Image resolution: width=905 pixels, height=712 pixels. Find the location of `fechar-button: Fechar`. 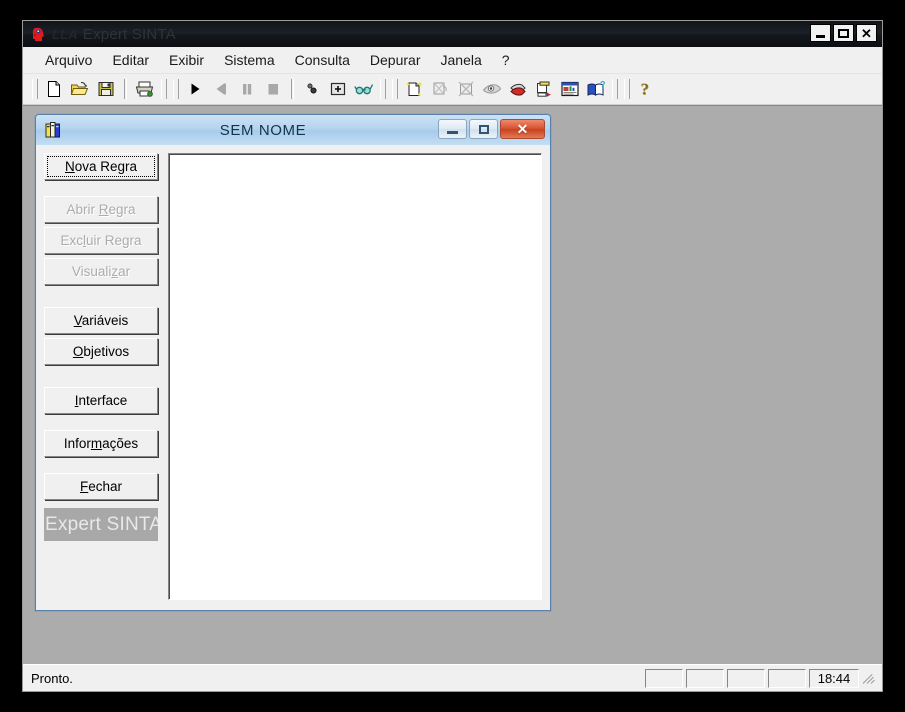

fechar-button: Fechar is located at coordinates (101, 486).